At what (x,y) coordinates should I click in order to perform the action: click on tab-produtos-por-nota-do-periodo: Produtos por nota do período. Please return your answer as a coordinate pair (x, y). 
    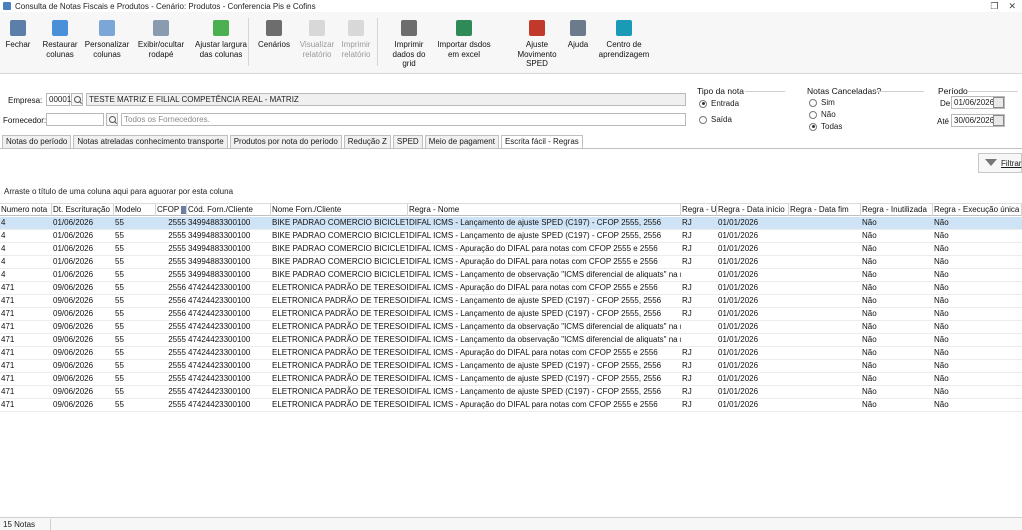
    Looking at the image, I should click on (285, 141).